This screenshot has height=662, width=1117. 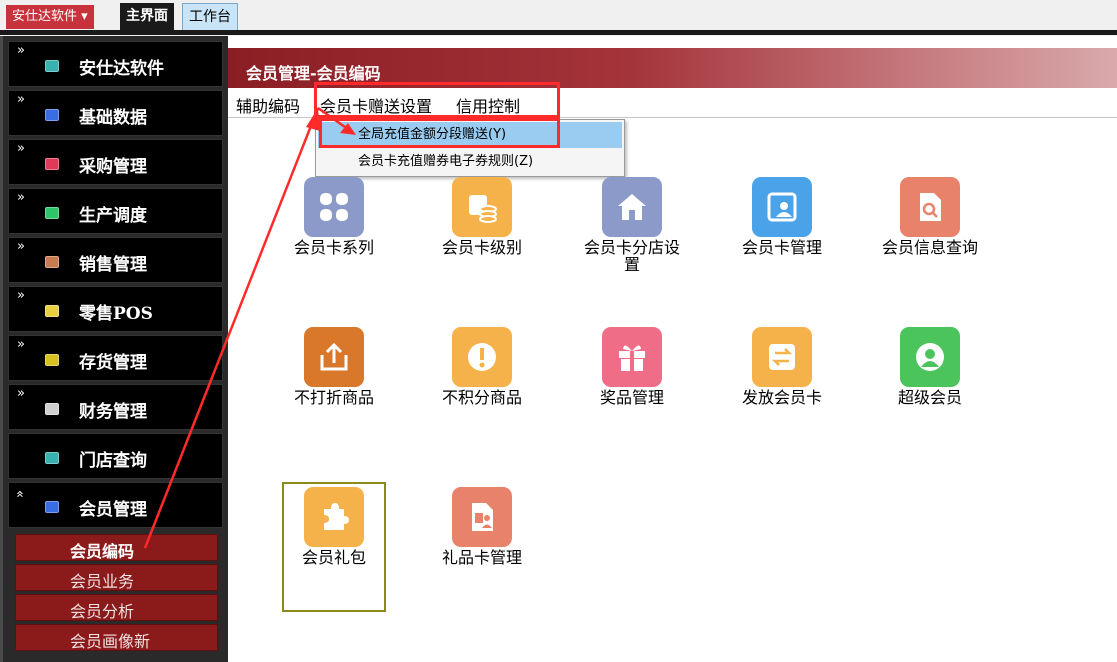 I want to click on sidebar-item-retail-pos: » 零售POS, so click(x=115, y=309).